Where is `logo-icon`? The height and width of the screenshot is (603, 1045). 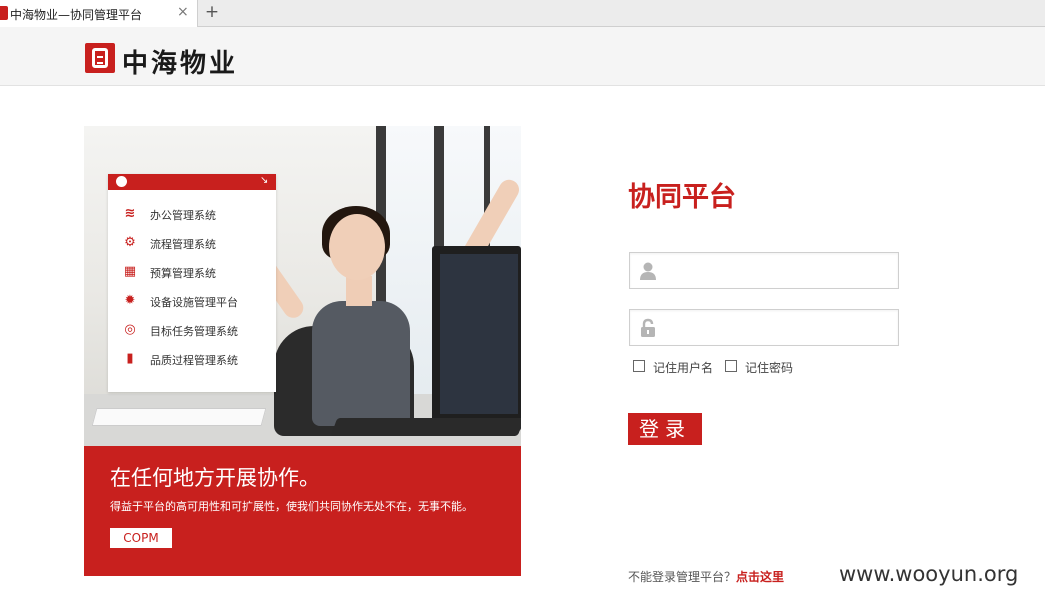 logo-icon is located at coordinates (100, 58).